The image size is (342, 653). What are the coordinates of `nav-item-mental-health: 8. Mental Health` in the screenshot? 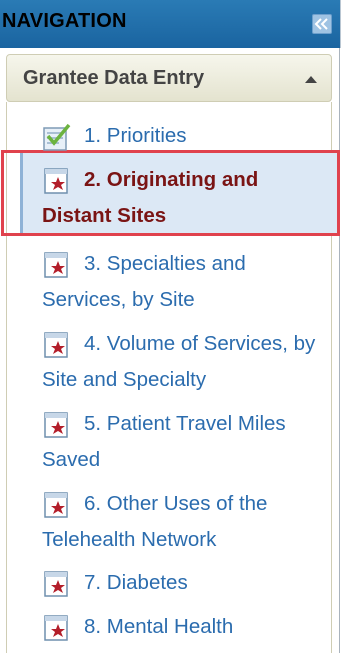 It's located at (185, 627).